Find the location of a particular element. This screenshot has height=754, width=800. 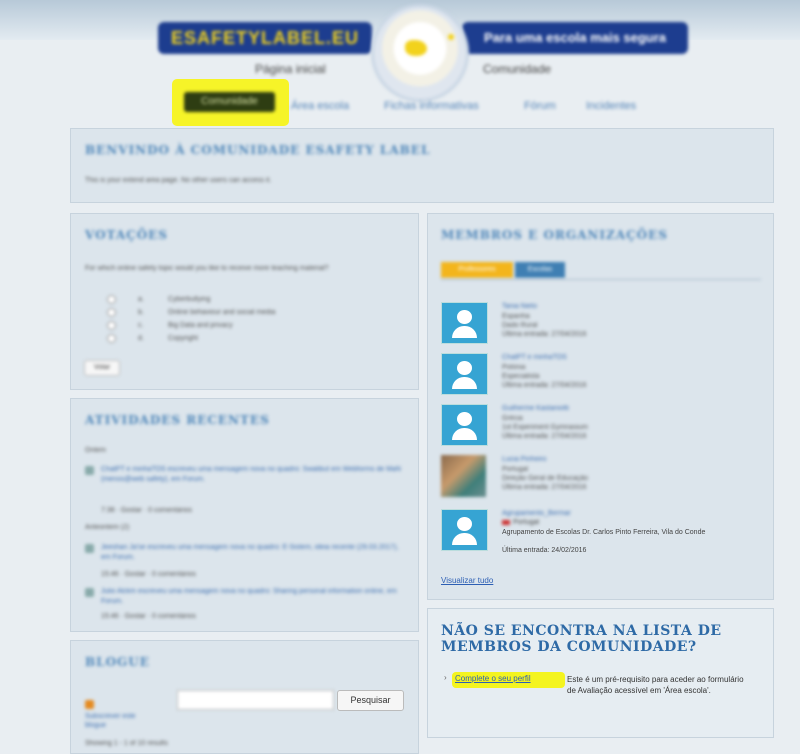

activity-title: ATIVIDADES RECENTES is located at coordinates (177, 420).